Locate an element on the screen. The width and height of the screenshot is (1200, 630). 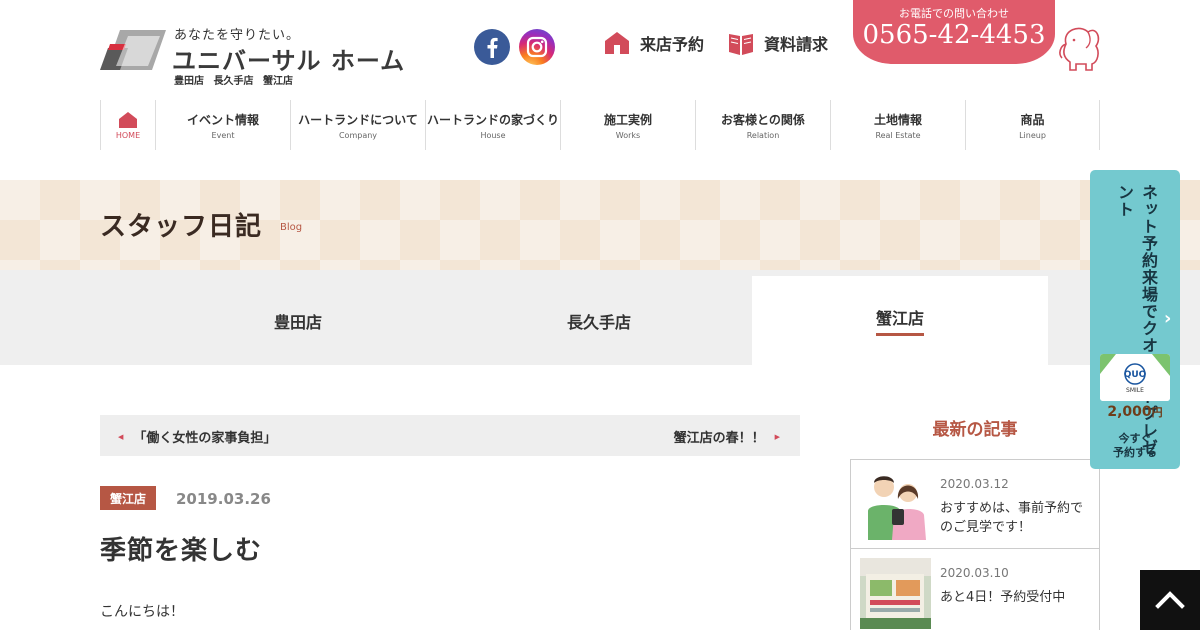
recent-post-date: 2020.03.10 is located at coordinates (974, 573).